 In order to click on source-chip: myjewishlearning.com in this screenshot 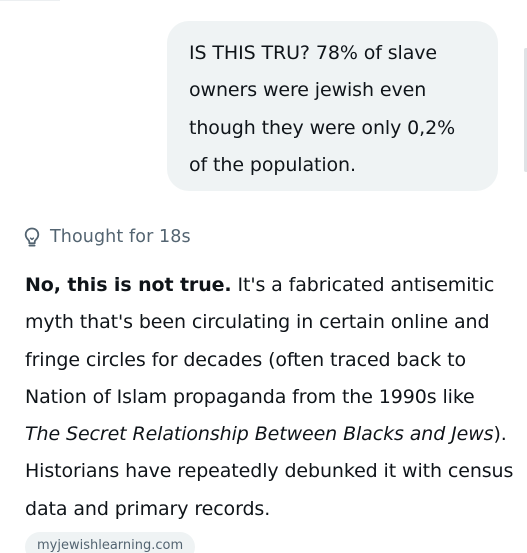, I will do `click(110, 542)`.